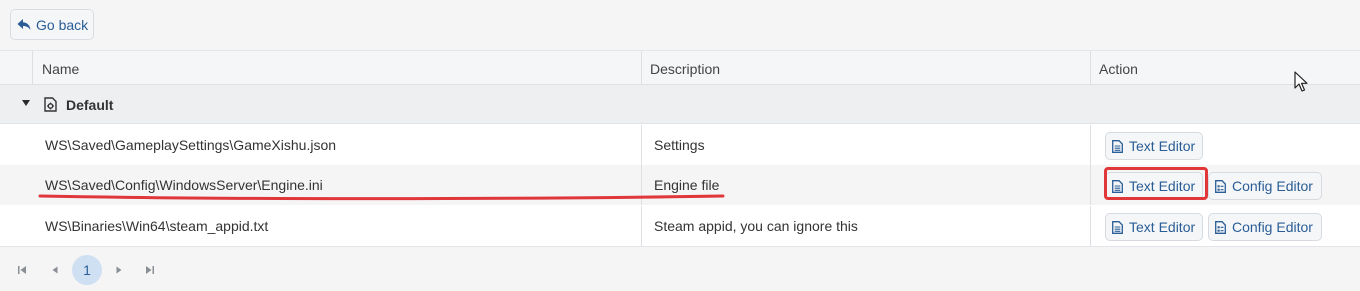 The image size is (1360, 291). I want to click on table-header: Name Description Action, so click(680, 68).